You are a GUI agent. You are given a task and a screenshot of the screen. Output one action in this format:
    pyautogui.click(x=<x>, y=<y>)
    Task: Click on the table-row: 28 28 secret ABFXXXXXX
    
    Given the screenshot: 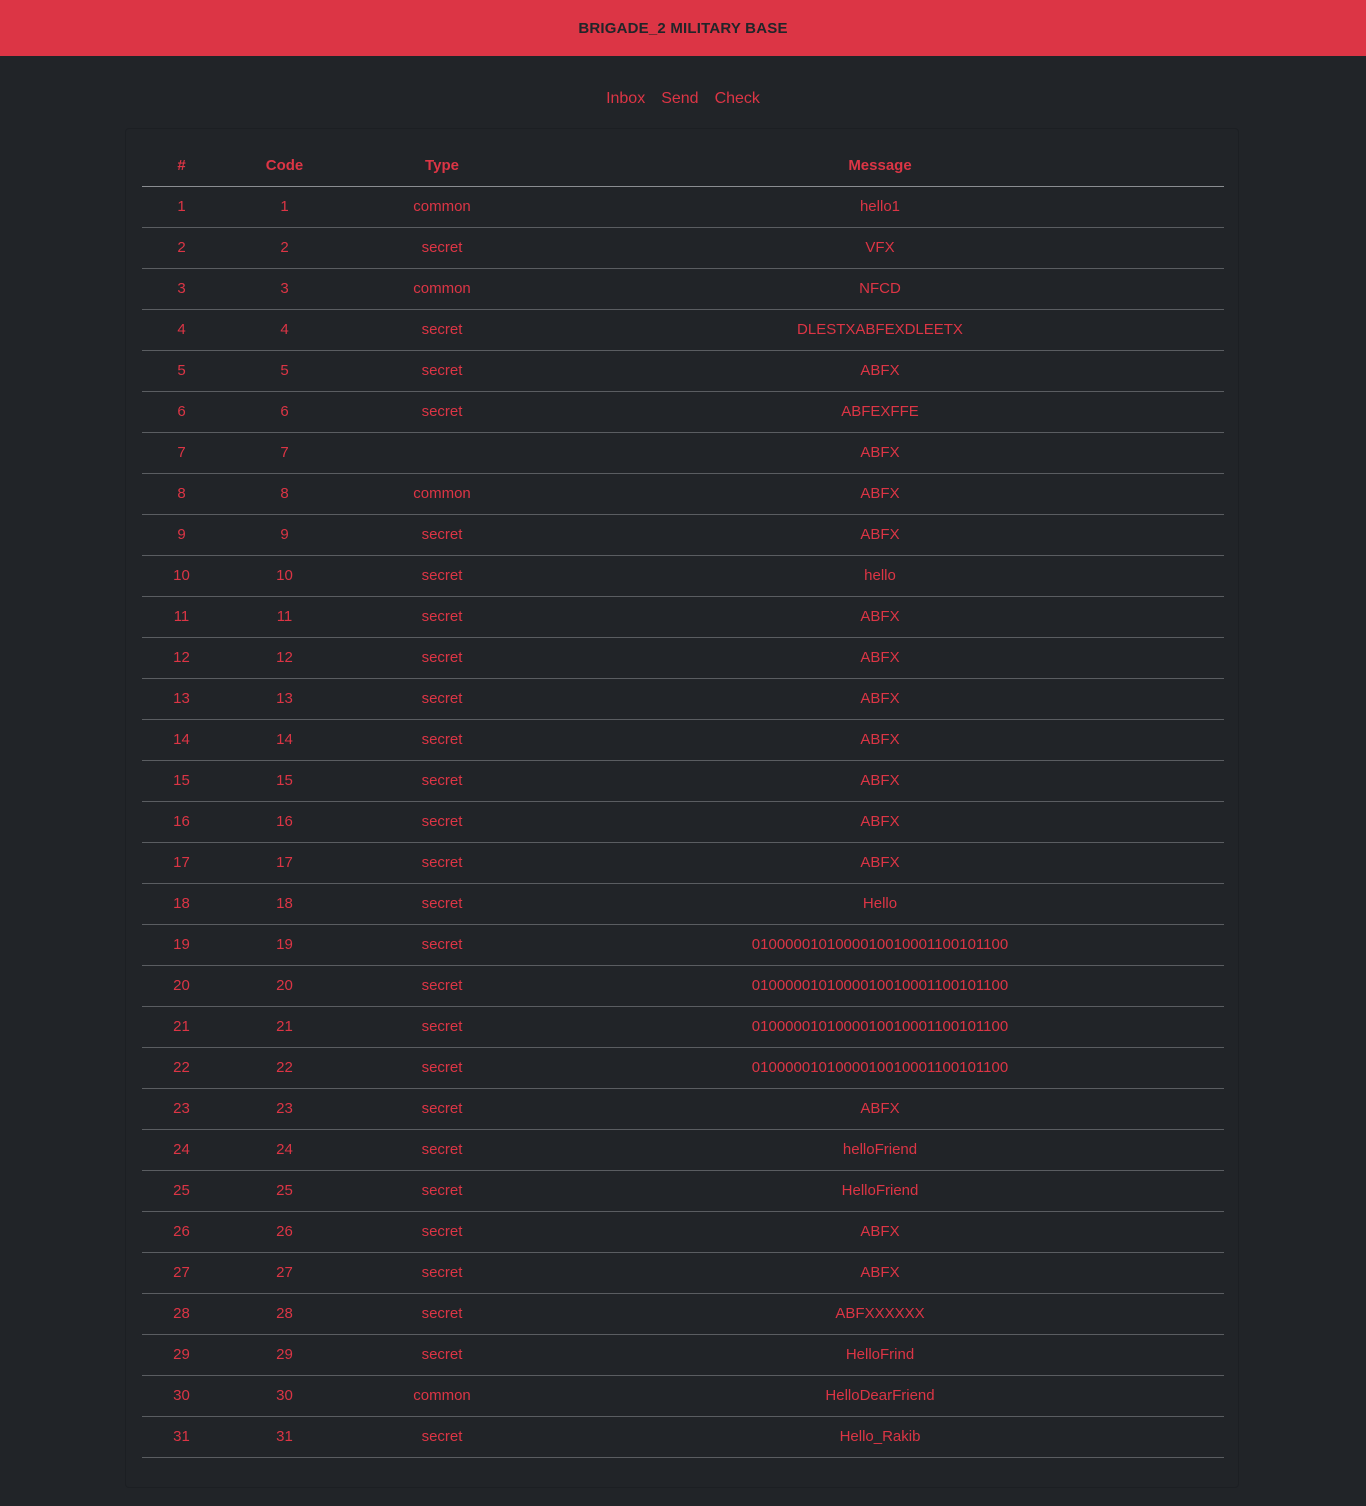 What is the action you would take?
    pyautogui.click(x=683, y=1314)
    